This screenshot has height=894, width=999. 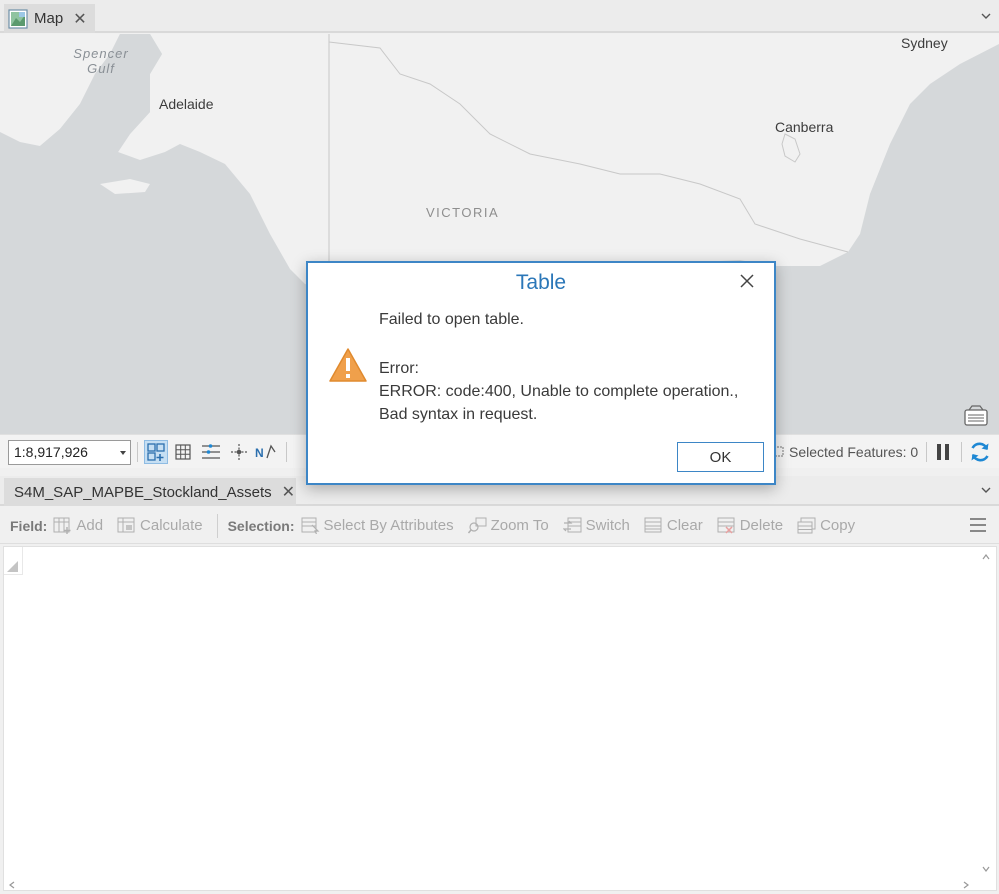 I want to click on dialog-message: Failed to open table., so click(x=451, y=319).